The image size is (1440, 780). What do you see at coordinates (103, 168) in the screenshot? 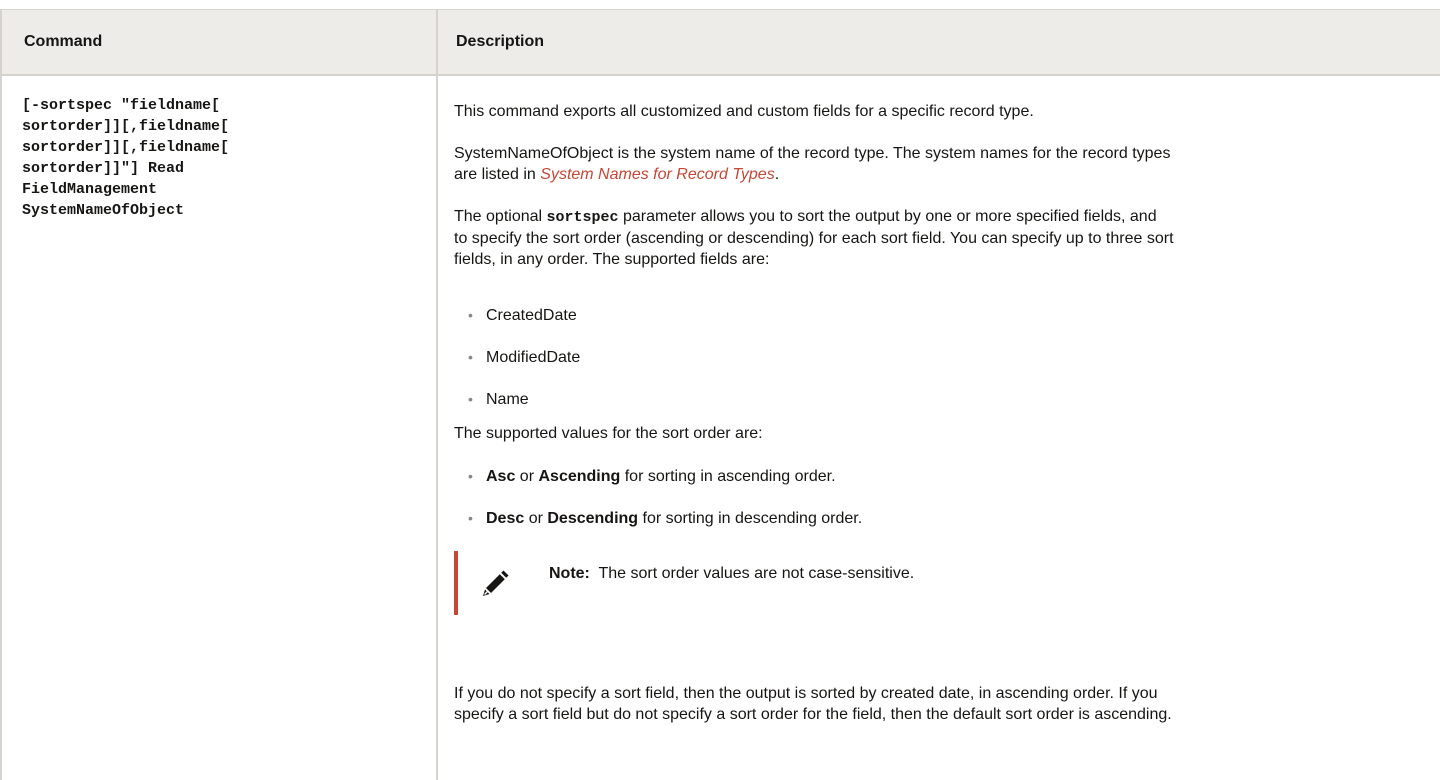
I see `command-line: sortorder]]"] Read` at bounding box center [103, 168].